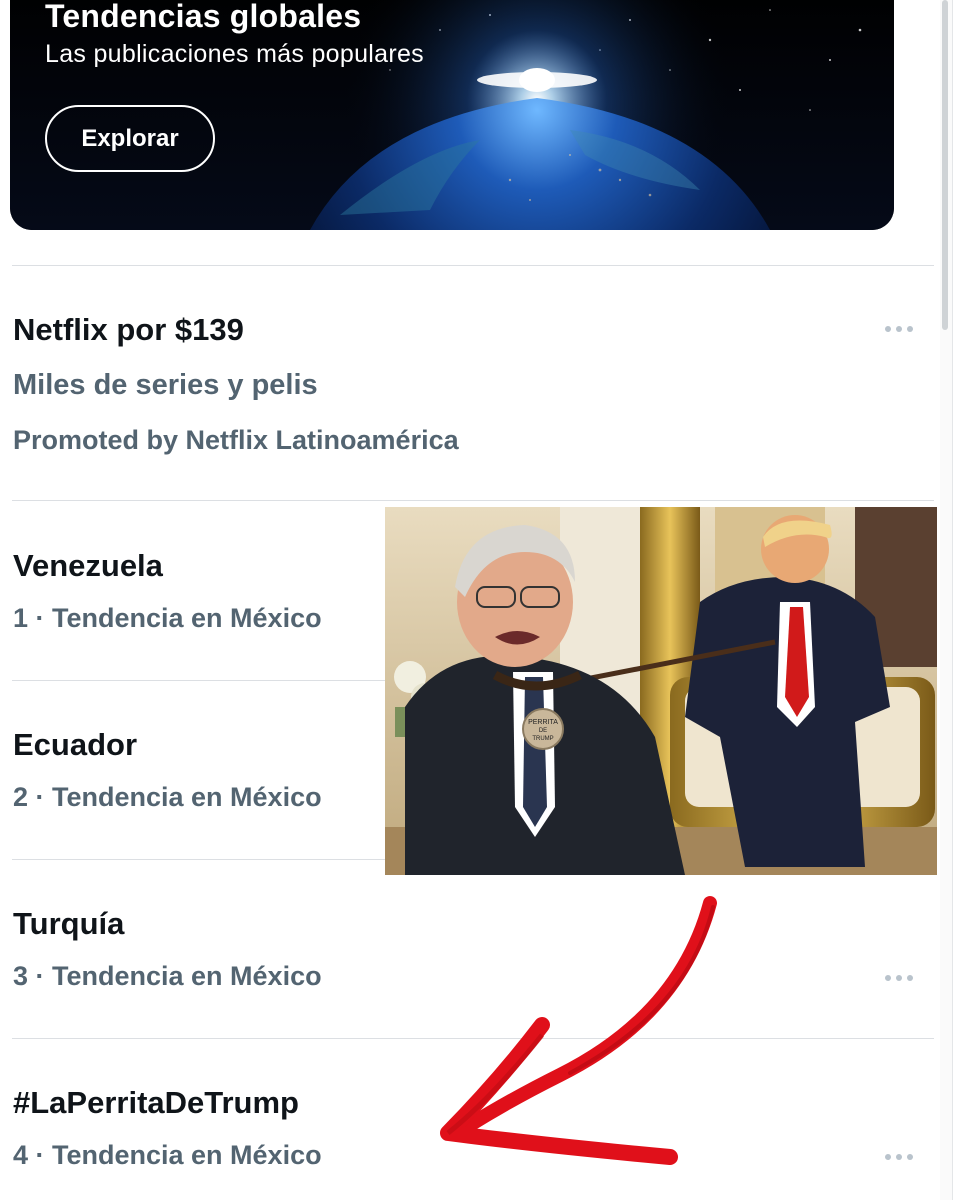 Image resolution: width=960 pixels, height=1200 pixels. Describe the element at coordinates (165, 385) in the screenshot. I see `promoted-subtitle: Miles de series y pelis` at that location.